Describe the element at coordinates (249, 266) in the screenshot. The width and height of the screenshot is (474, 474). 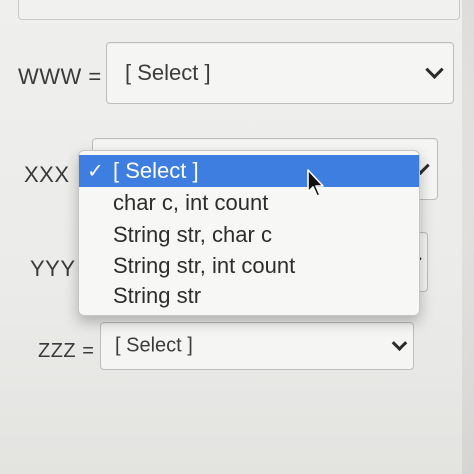
I see `dropdown-option: String str, int count` at that location.